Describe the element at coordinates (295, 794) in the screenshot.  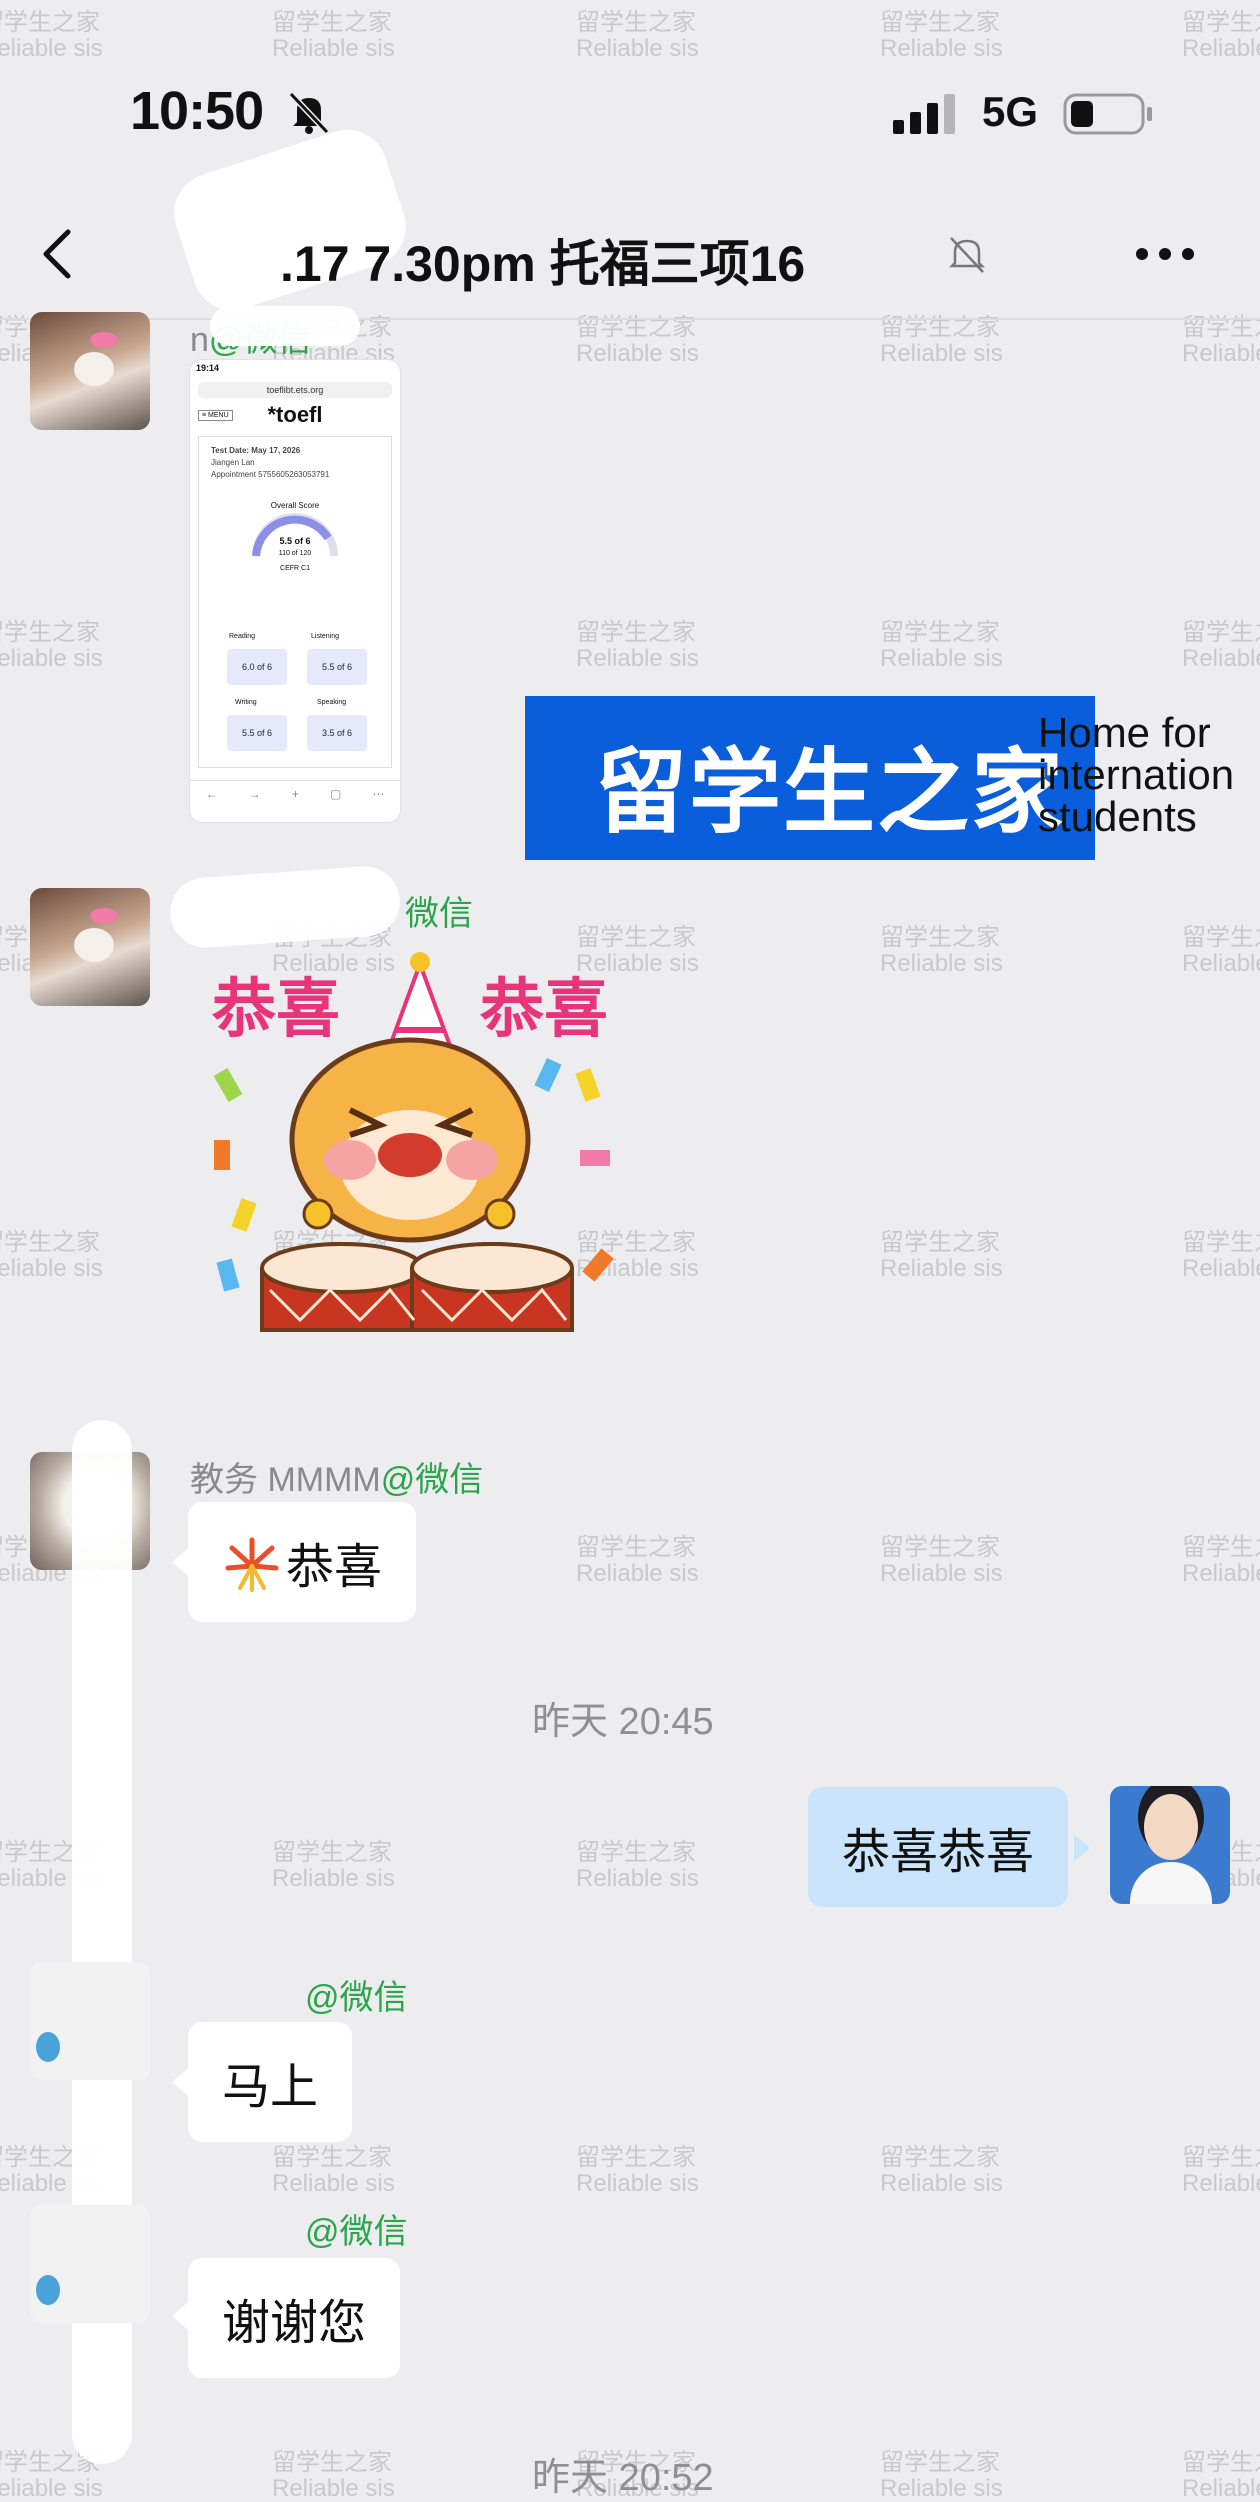
I see `shot-browser-toolbar: ← → + ▢ ⋯` at that location.